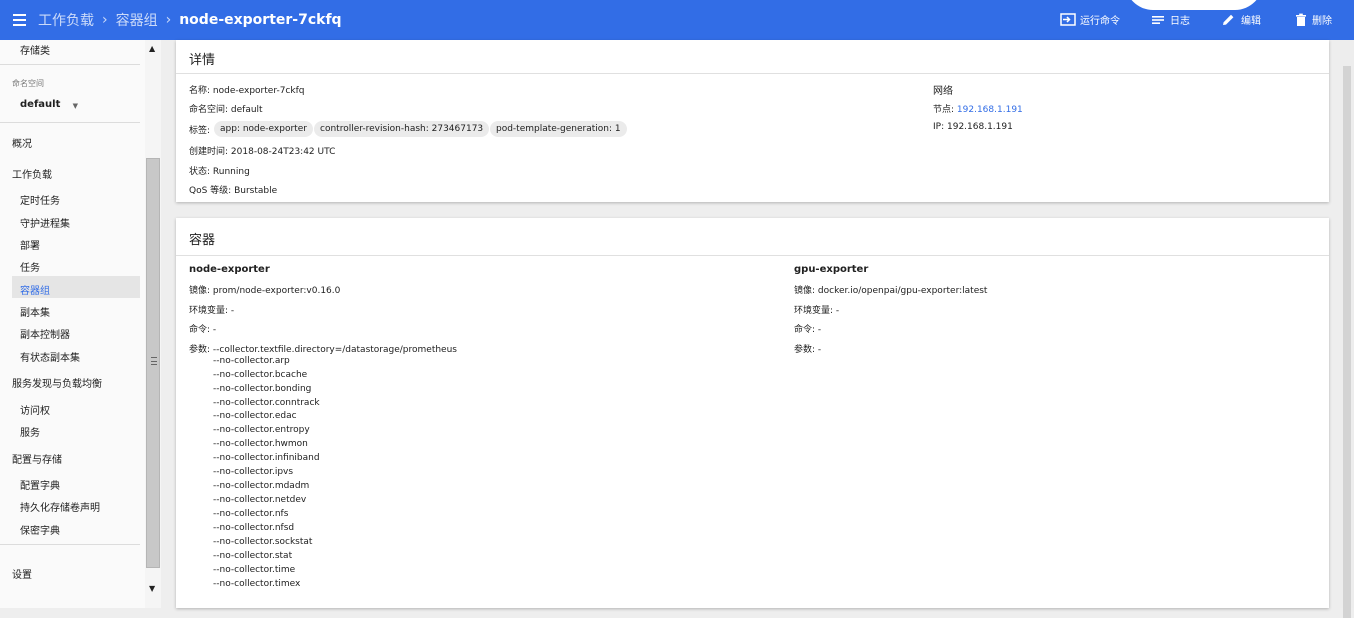  Describe the element at coordinates (231, 172) in the screenshot. I see `status-value: Running` at that location.